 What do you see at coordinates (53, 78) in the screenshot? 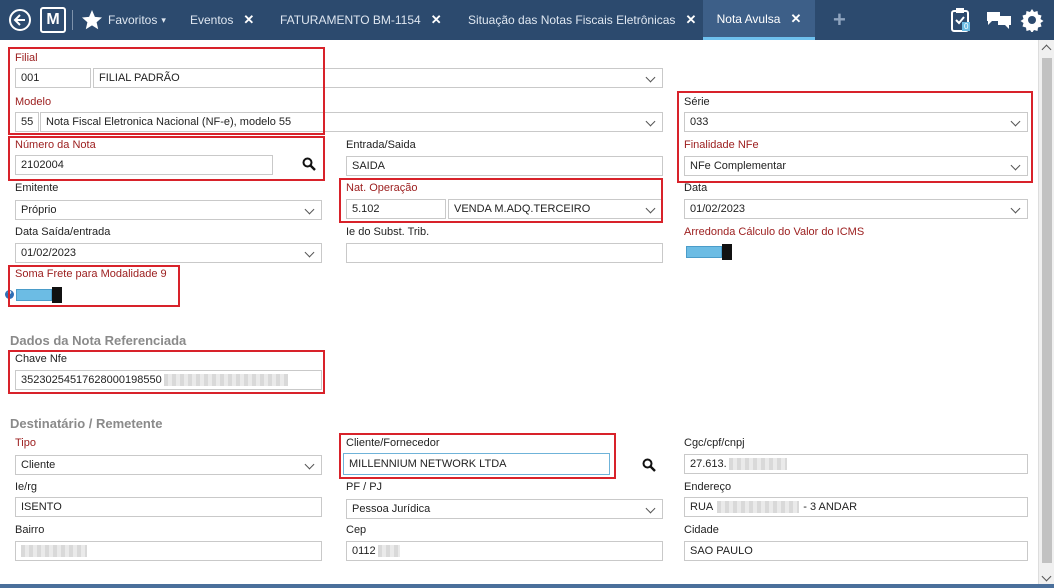
I see `filial-code-field: 001` at bounding box center [53, 78].